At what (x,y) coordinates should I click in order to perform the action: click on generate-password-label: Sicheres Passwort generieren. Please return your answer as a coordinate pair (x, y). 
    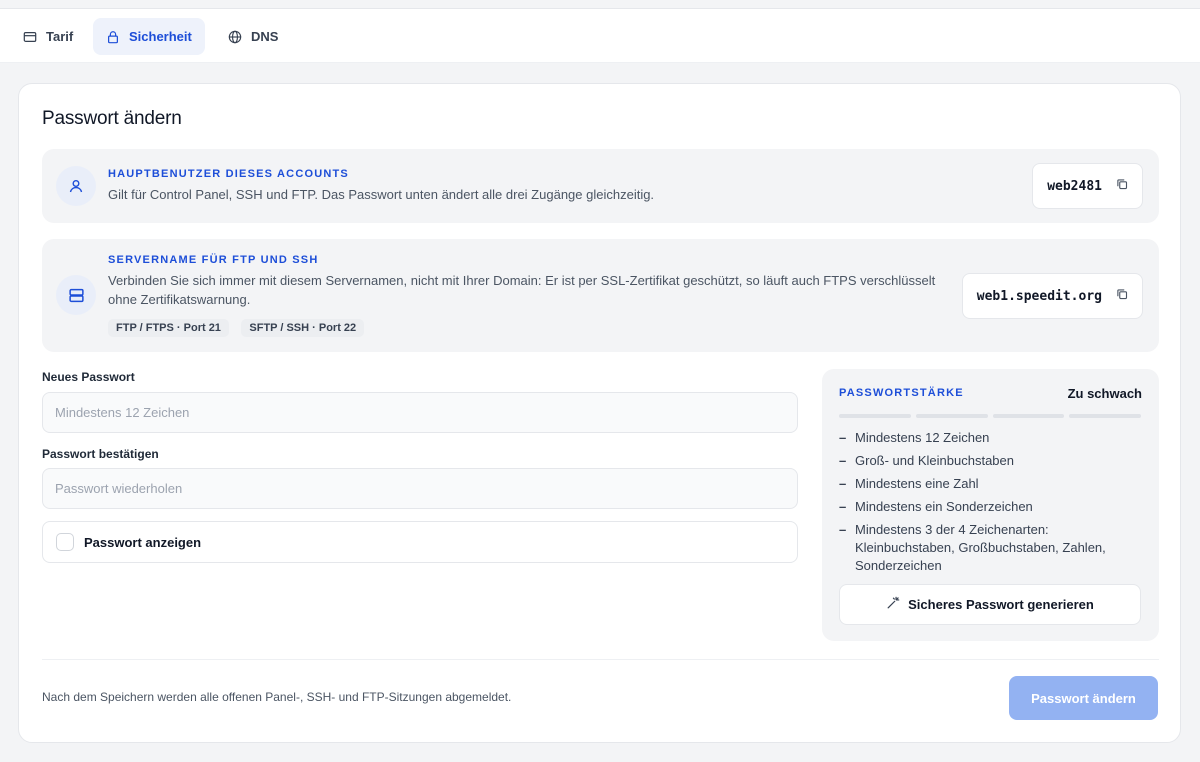
    Looking at the image, I should click on (1001, 604).